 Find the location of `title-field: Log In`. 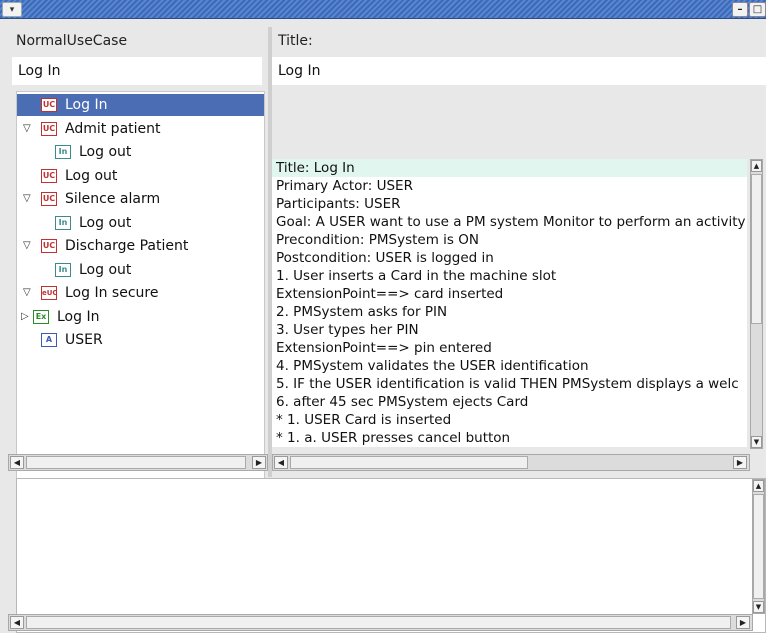

title-field: Log In is located at coordinates (519, 71).